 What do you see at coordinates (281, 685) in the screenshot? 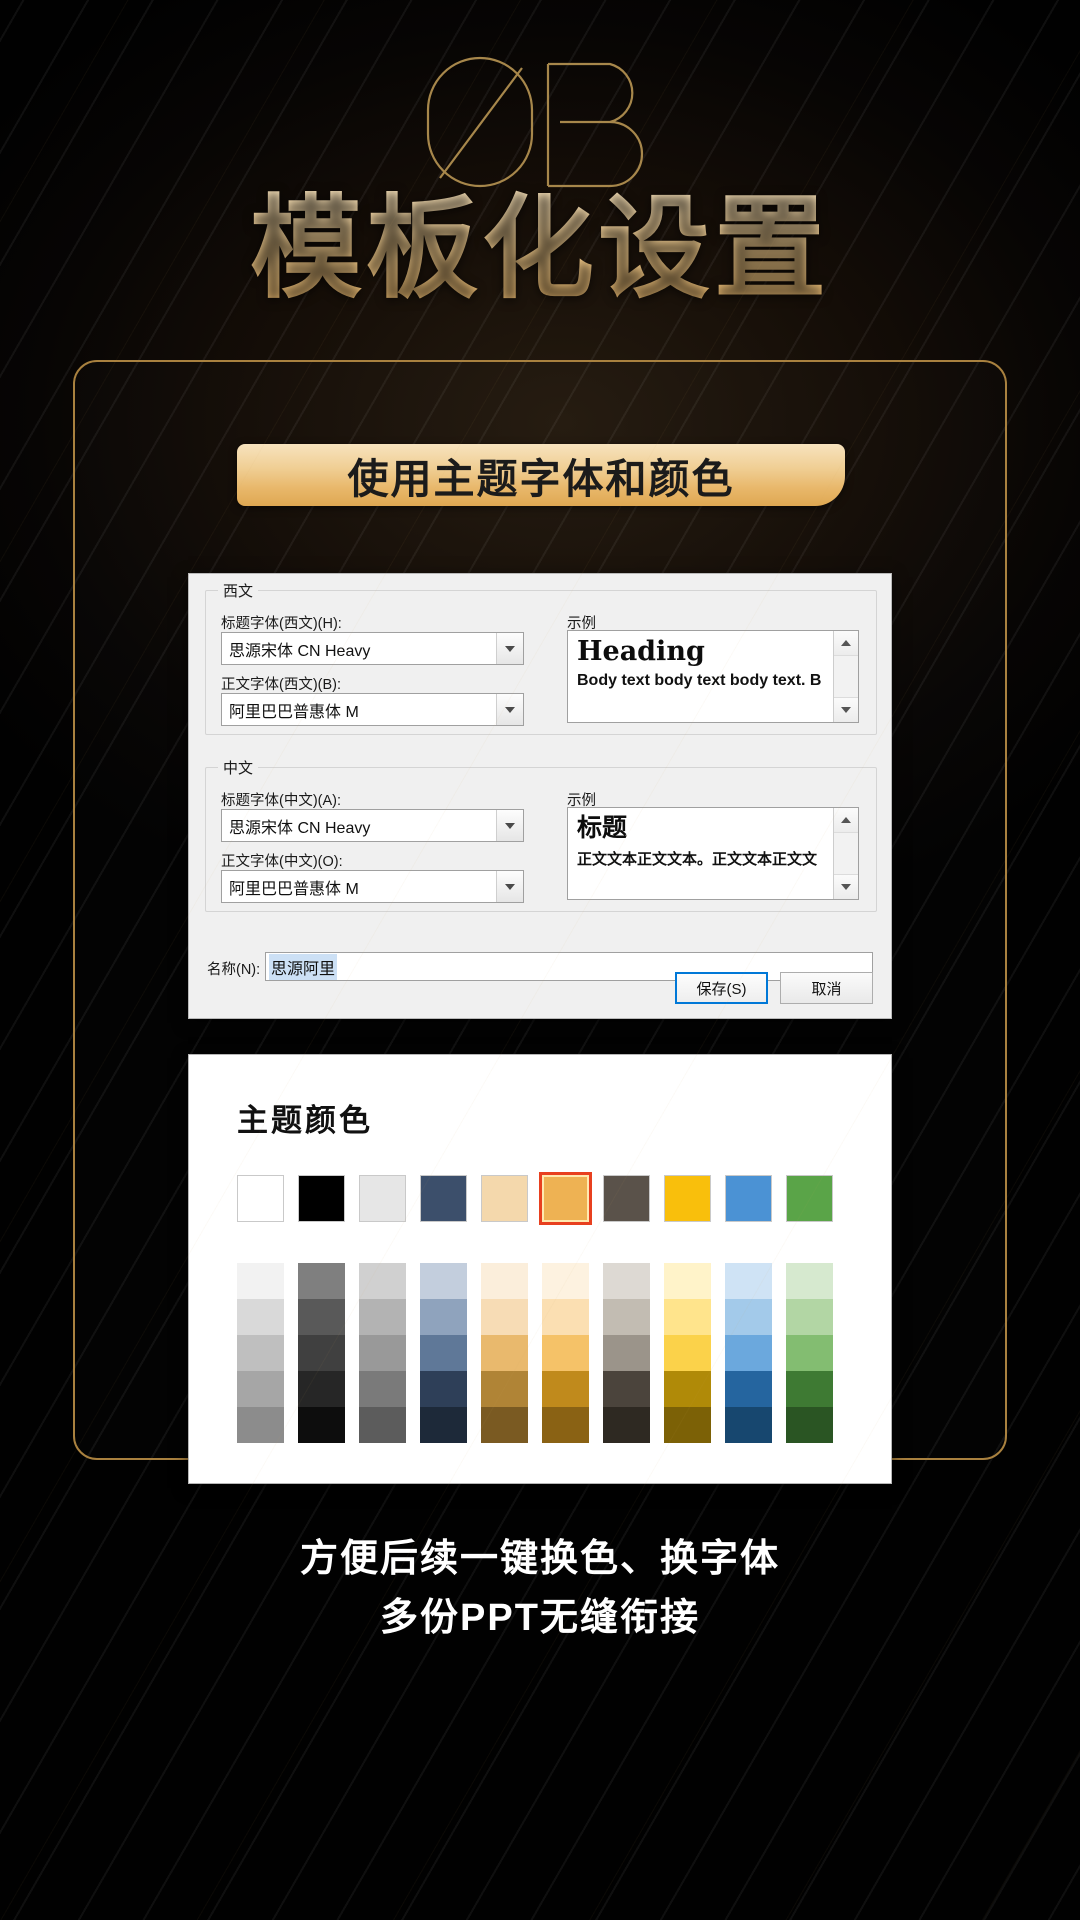
I see `western-body-font-label: 正文字体(西文)(B):` at bounding box center [281, 685].